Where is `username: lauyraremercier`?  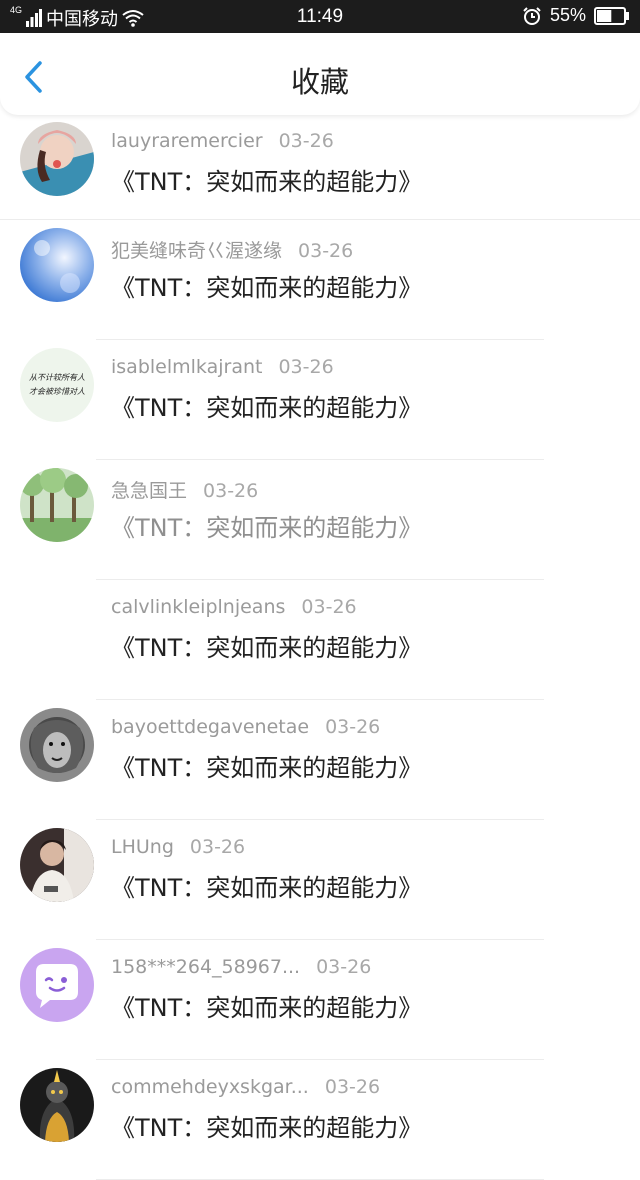 username: lauyraremercier is located at coordinates (187, 141).